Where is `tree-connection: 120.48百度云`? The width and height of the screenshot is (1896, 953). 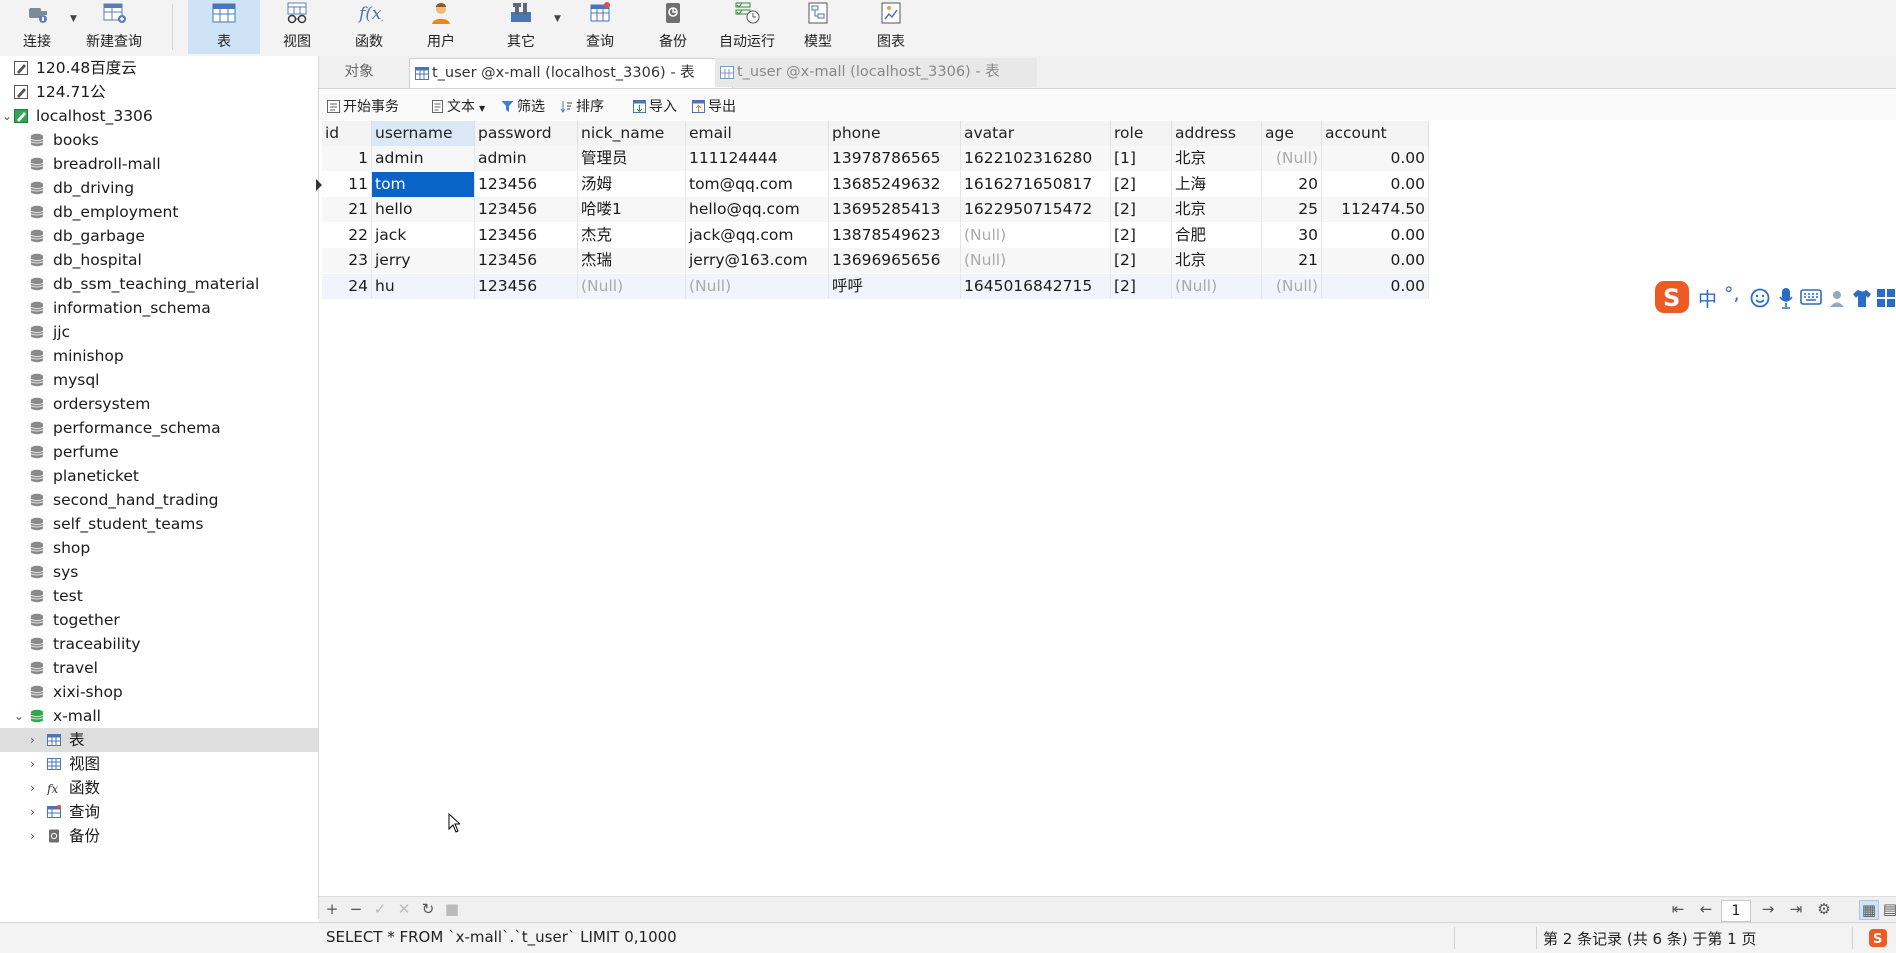
tree-connection: 120.48百度云 is located at coordinates (159, 68).